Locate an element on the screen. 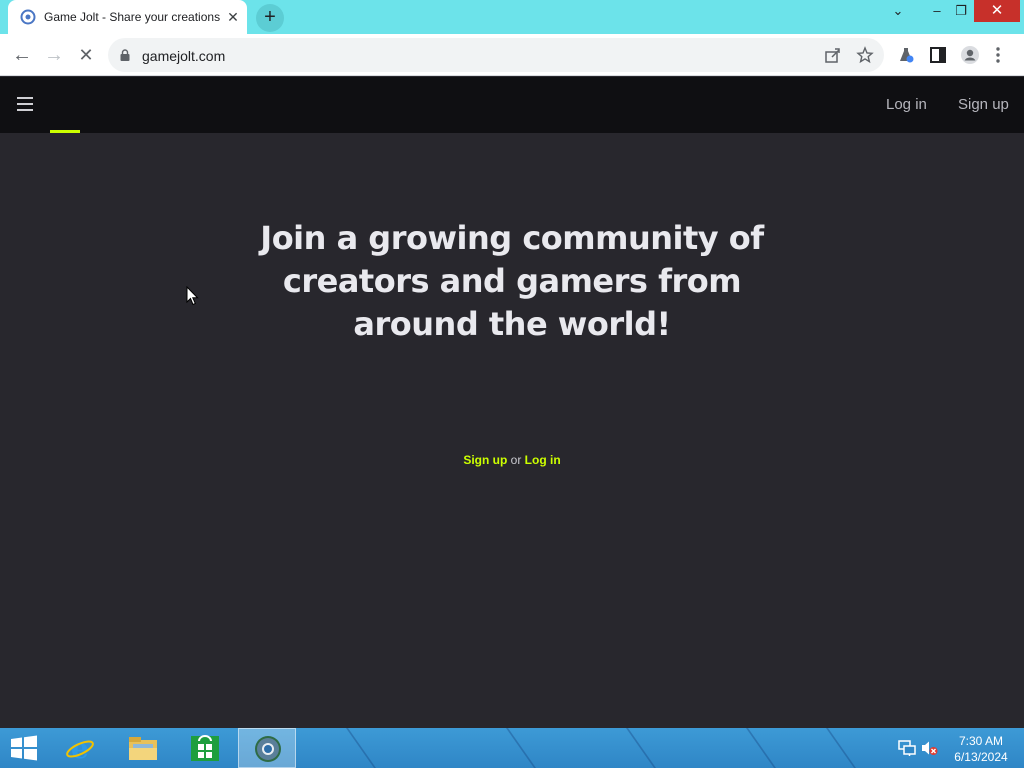  internet-explorer-icon: e is located at coordinates (80, 748).